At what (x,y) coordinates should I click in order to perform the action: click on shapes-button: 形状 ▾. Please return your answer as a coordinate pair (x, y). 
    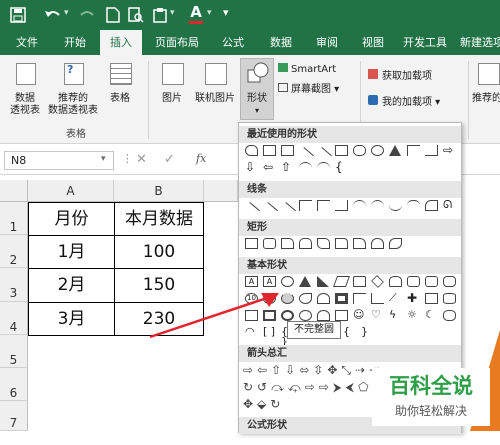
    Looking at the image, I should click on (257, 89).